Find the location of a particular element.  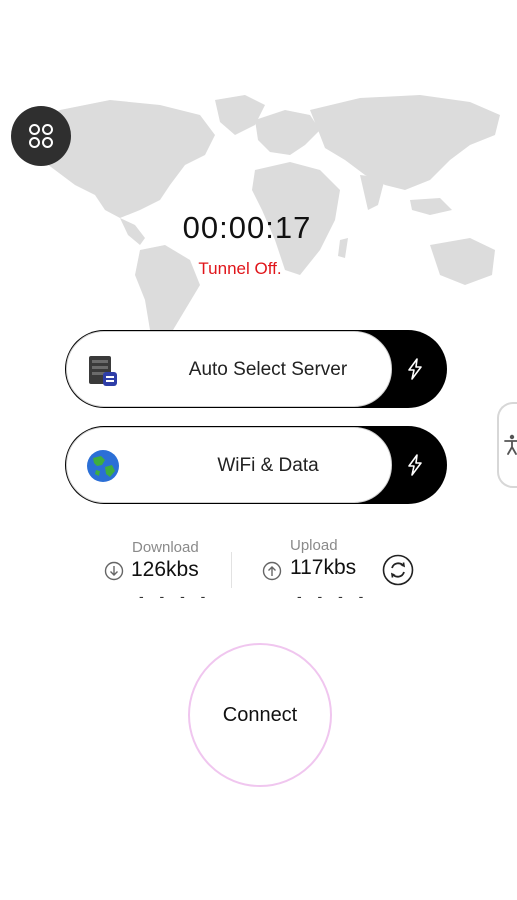

refresh-icon is located at coordinates (398, 570).